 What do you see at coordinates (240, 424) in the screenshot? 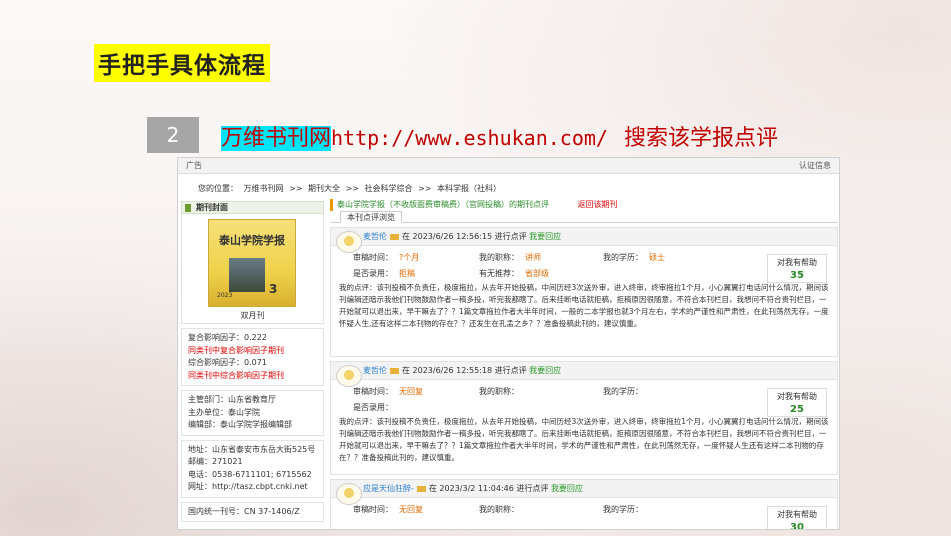
I see `editorial-office: 编辑部：泰山学院学报编辑部` at bounding box center [240, 424].